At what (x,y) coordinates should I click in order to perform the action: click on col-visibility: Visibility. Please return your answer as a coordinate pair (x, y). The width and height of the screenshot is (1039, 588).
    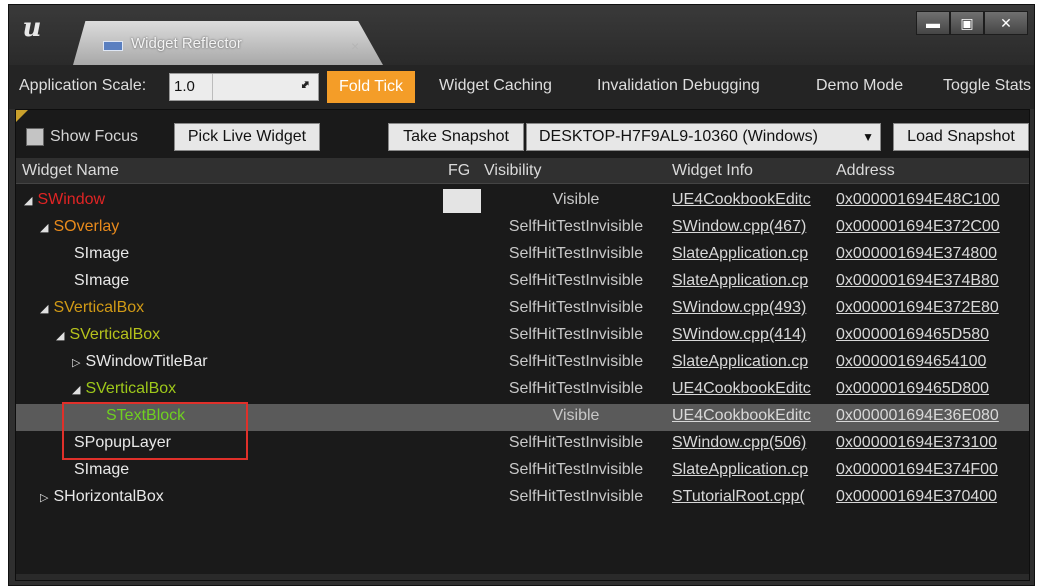
    Looking at the image, I should click on (513, 171).